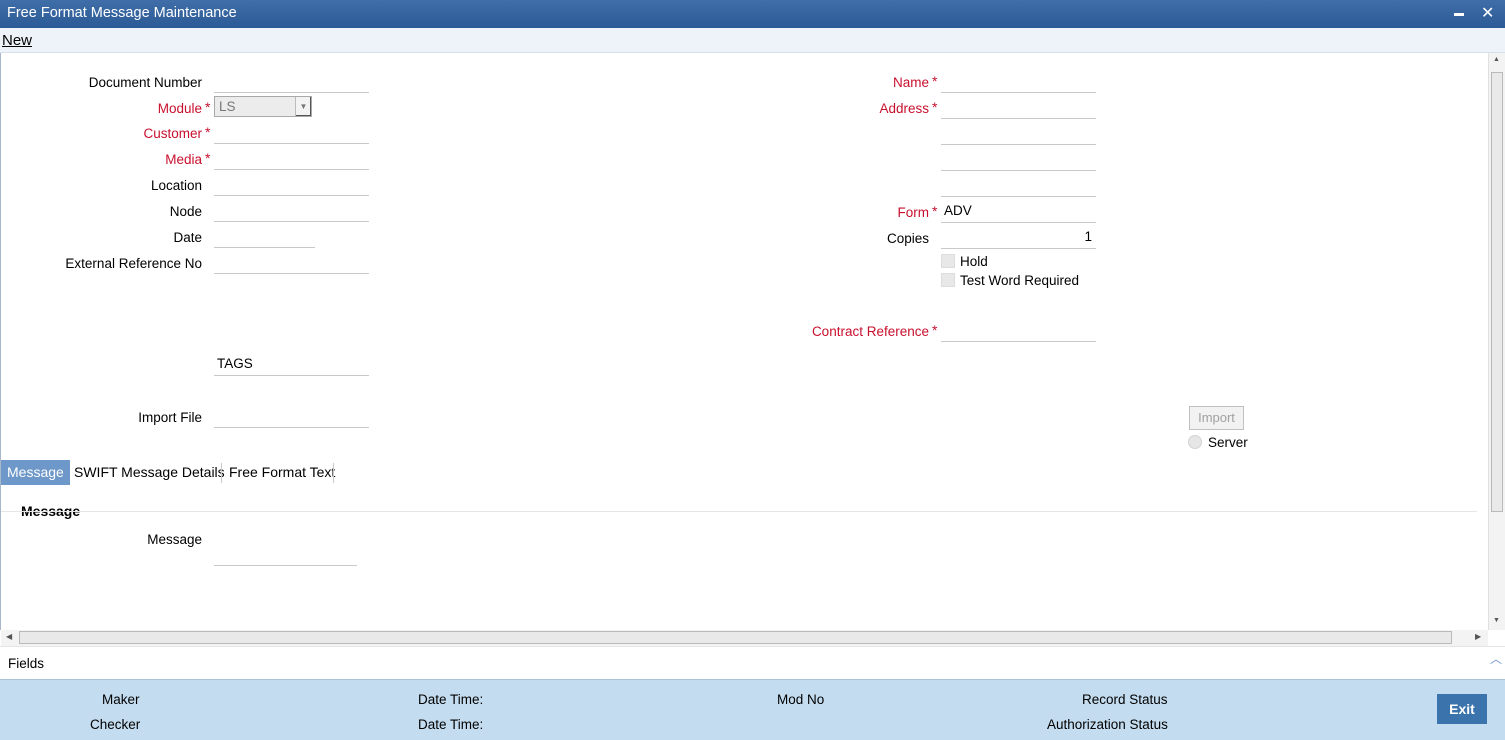 This screenshot has width=1505, height=740. What do you see at coordinates (904, 108) in the screenshot?
I see `address-label: Address` at bounding box center [904, 108].